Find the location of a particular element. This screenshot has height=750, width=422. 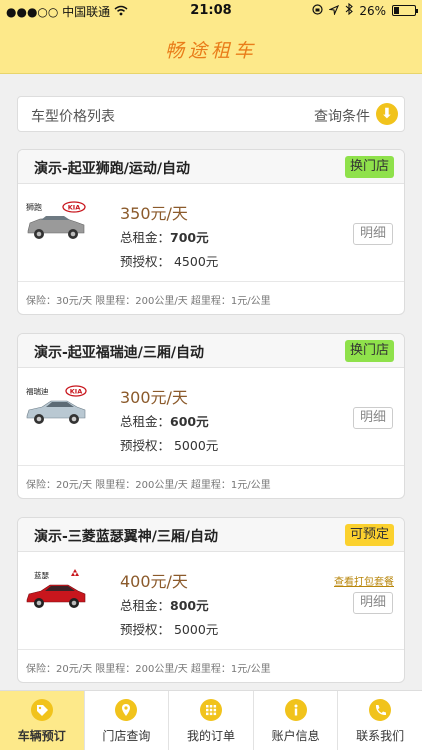

location-arrow-icon is located at coordinates (334, 11).